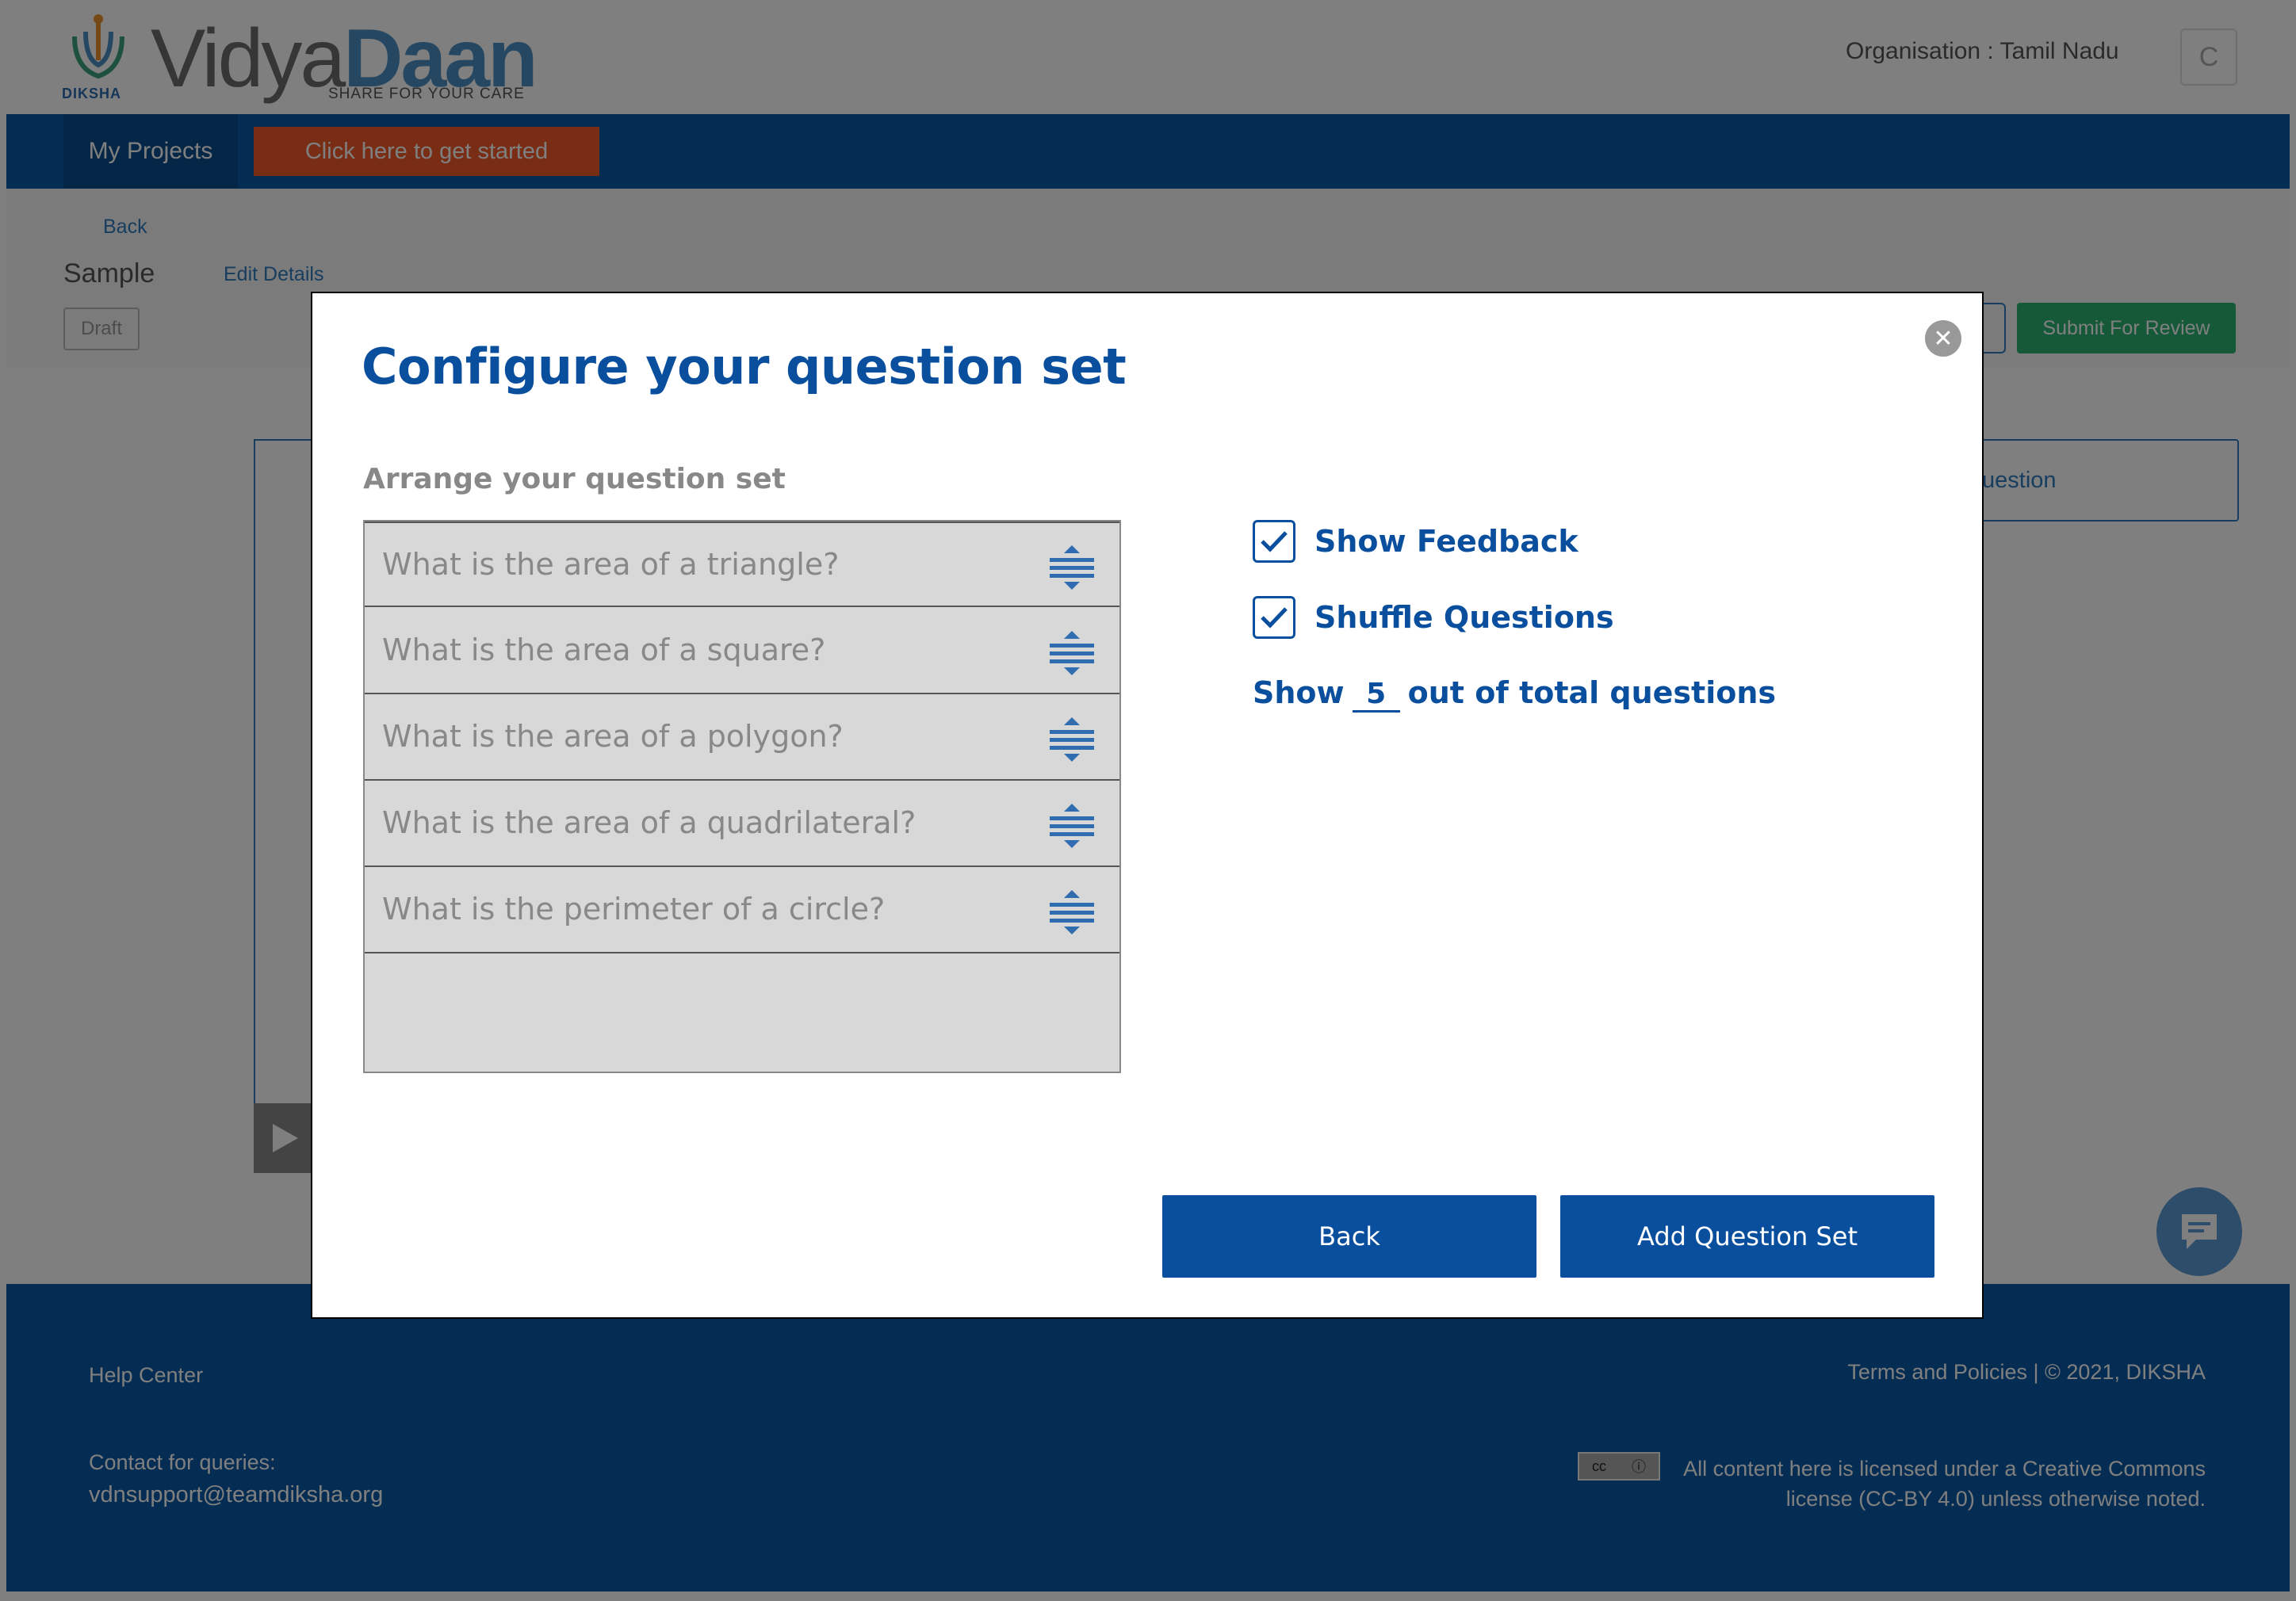 This screenshot has width=2296, height=1601. Describe the element at coordinates (1376, 696) in the screenshot. I see `question-count-input` at that location.